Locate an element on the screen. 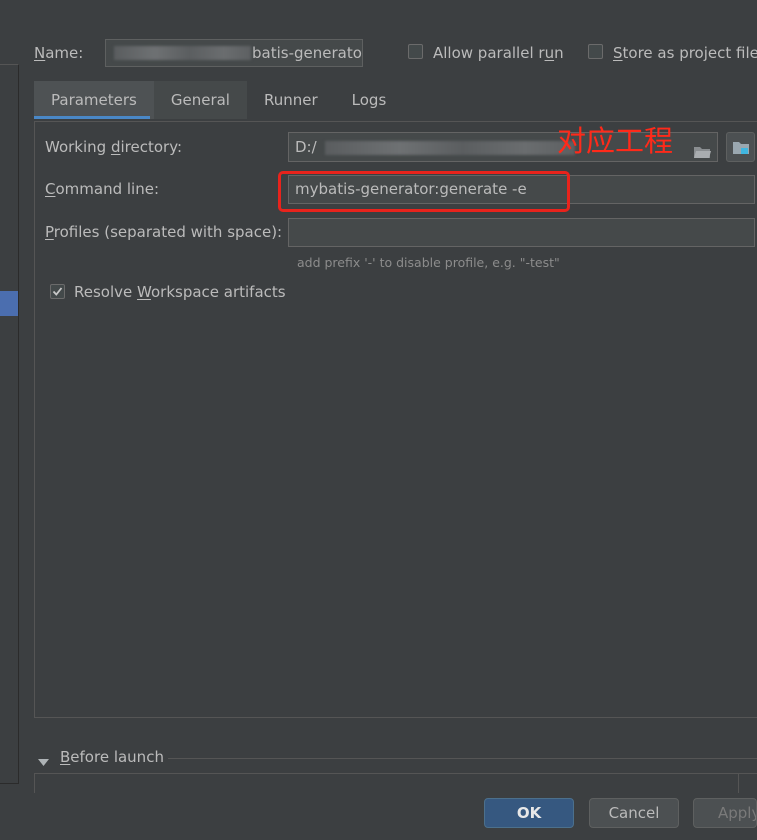 The height and width of the screenshot is (840, 757). before-launch-toggle-icon is located at coordinates (43, 762).